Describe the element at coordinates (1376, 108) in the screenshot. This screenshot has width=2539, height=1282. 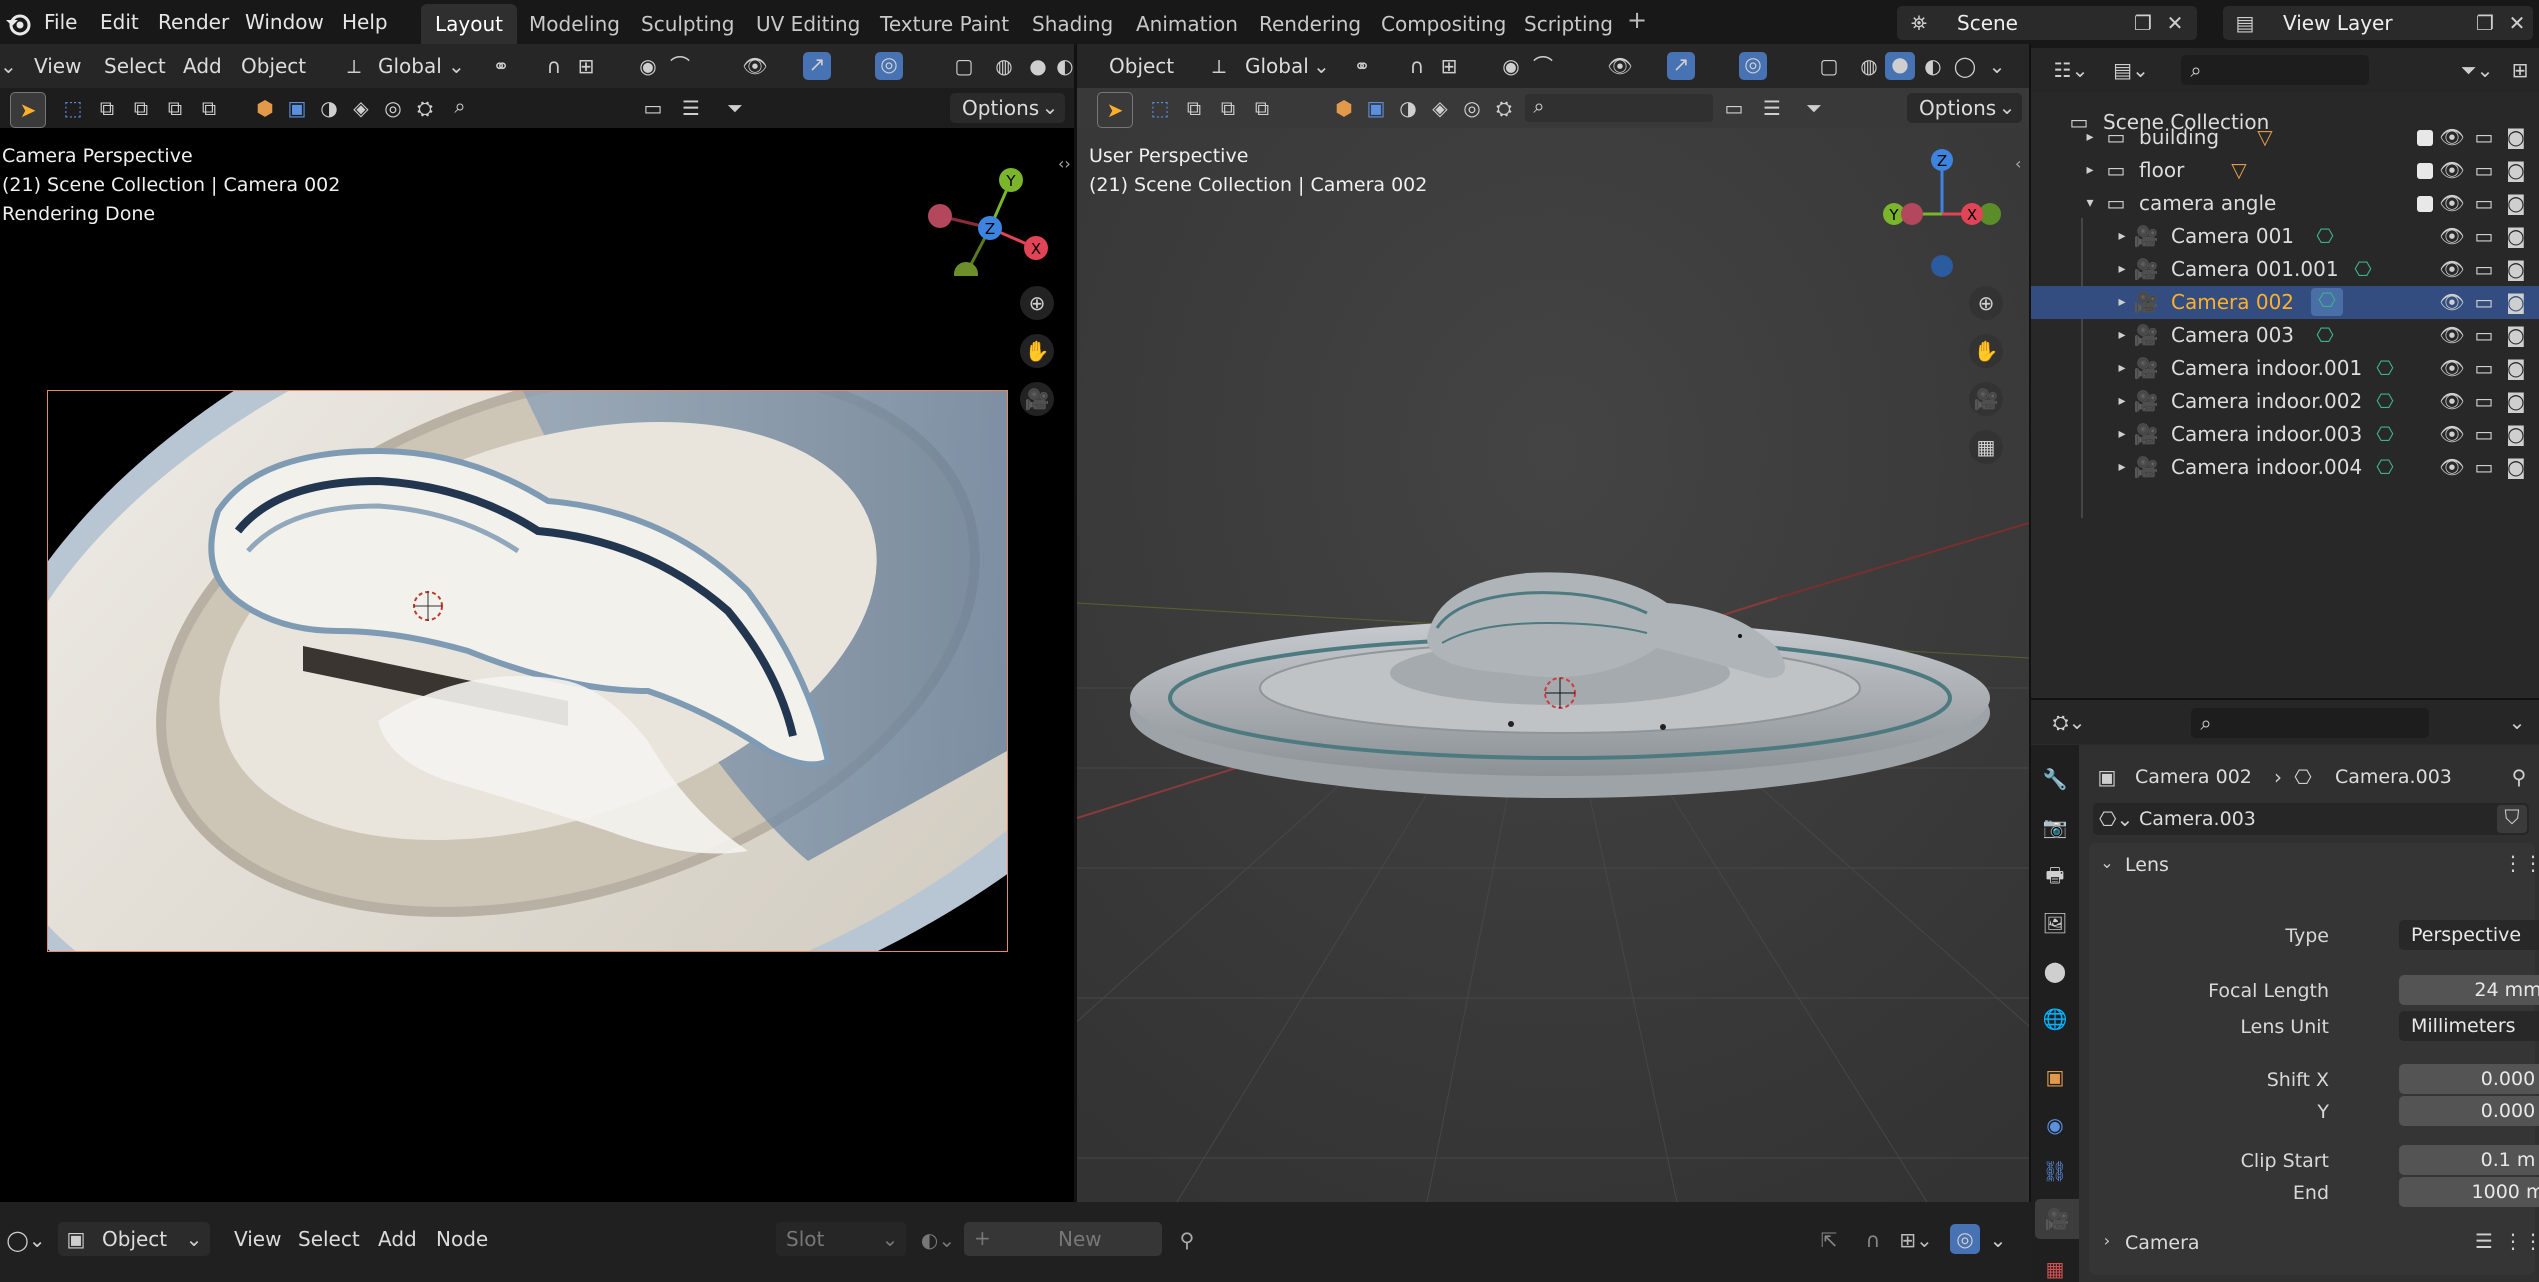
I see `mode-object-icon: ▣` at that location.